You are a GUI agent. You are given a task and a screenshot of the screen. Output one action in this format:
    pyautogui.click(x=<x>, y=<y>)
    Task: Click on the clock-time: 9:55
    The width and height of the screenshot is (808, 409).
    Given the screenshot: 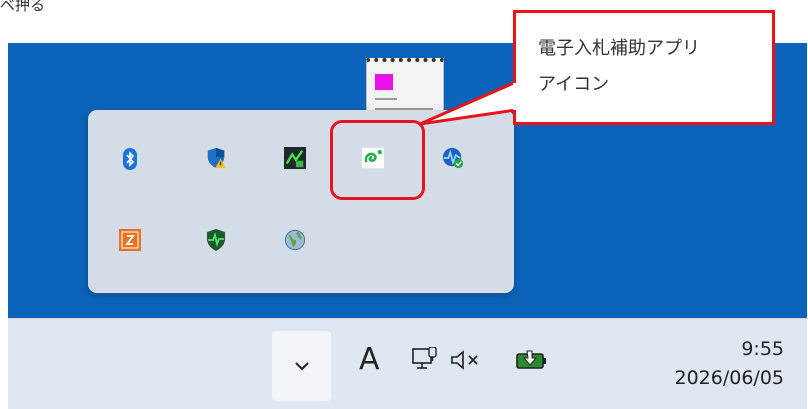 What is the action you would take?
    pyautogui.click(x=762, y=349)
    